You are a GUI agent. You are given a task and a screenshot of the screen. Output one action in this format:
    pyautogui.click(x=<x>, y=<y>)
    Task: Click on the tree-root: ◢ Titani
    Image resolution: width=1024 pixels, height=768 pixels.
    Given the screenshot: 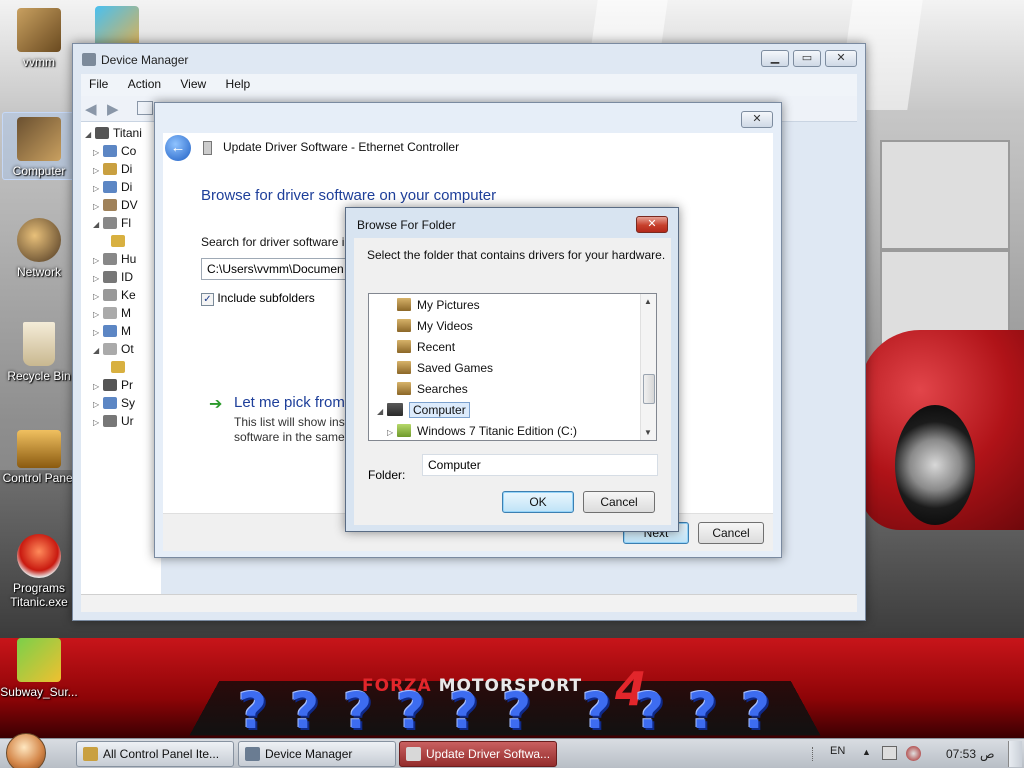 What is the action you would take?
    pyautogui.click(x=113, y=135)
    